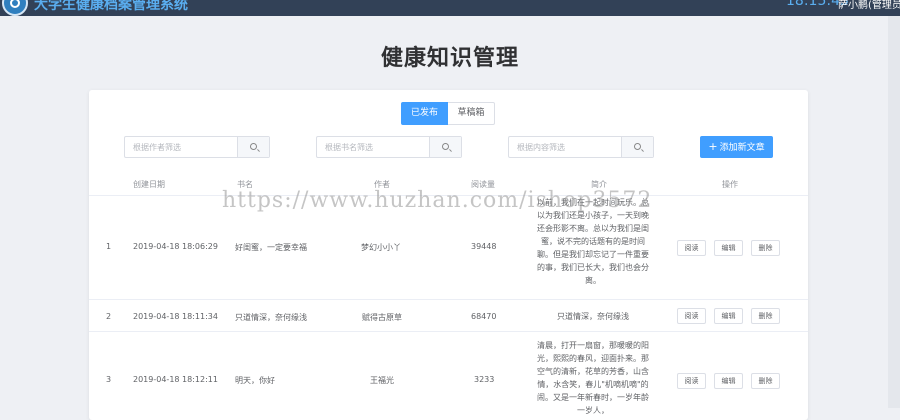  What do you see at coordinates (109, 316) in the screenshot?
I see `row-index: 2` at bounding box center [109, 316].